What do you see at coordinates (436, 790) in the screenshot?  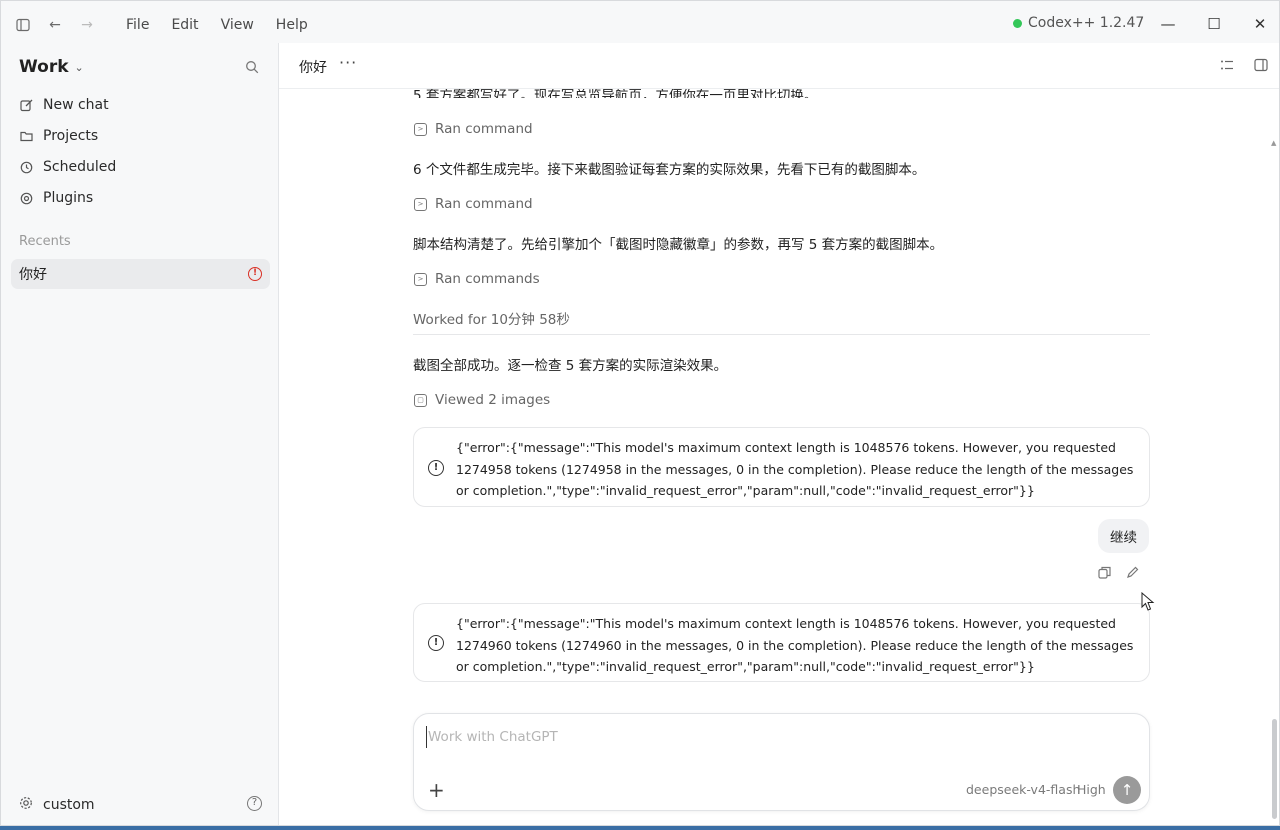 I see `add-attachment-button: +` at bounding box center [436, 790].